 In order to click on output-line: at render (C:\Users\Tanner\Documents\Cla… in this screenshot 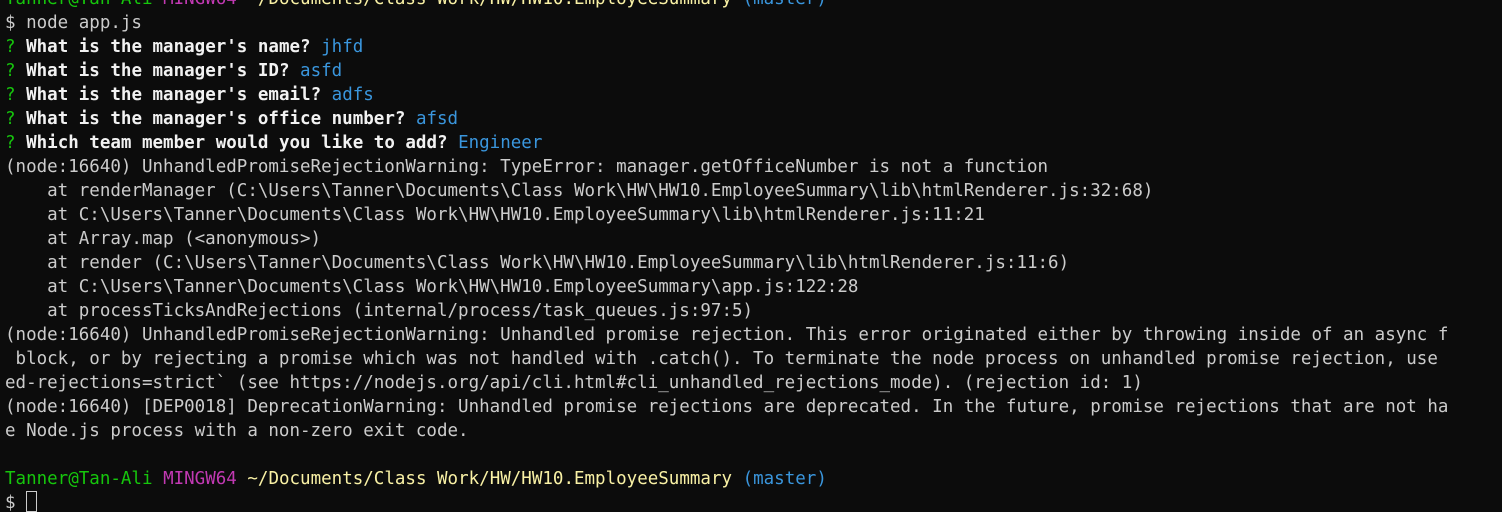, I will do `click(537, 263)`.